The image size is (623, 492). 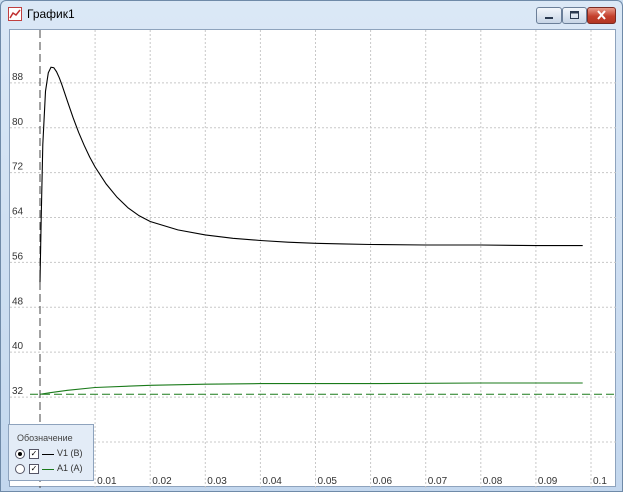 I want to click on x-tick-label: 0.1, so click(x=600, y=481).